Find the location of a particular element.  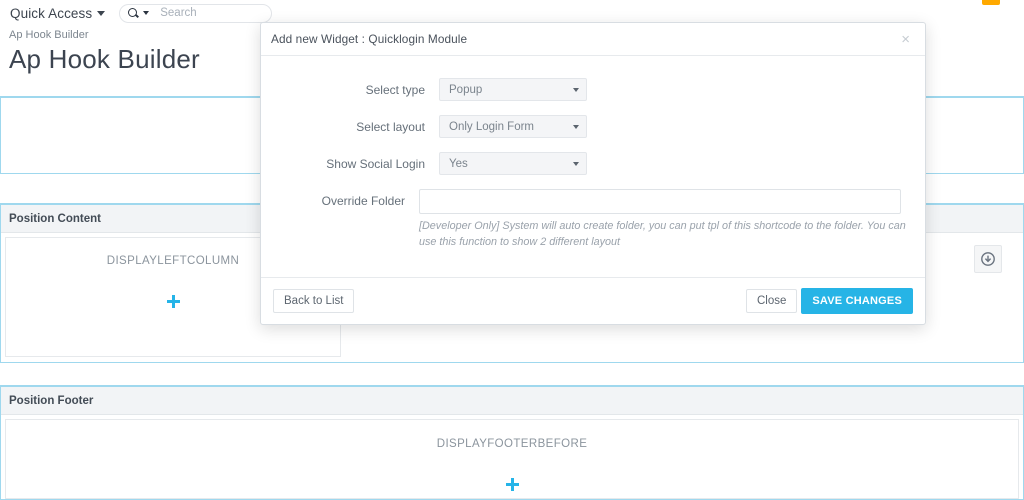

modal-title: Add new Widget : Quicklogin Module is located at coordinates (369, 39).